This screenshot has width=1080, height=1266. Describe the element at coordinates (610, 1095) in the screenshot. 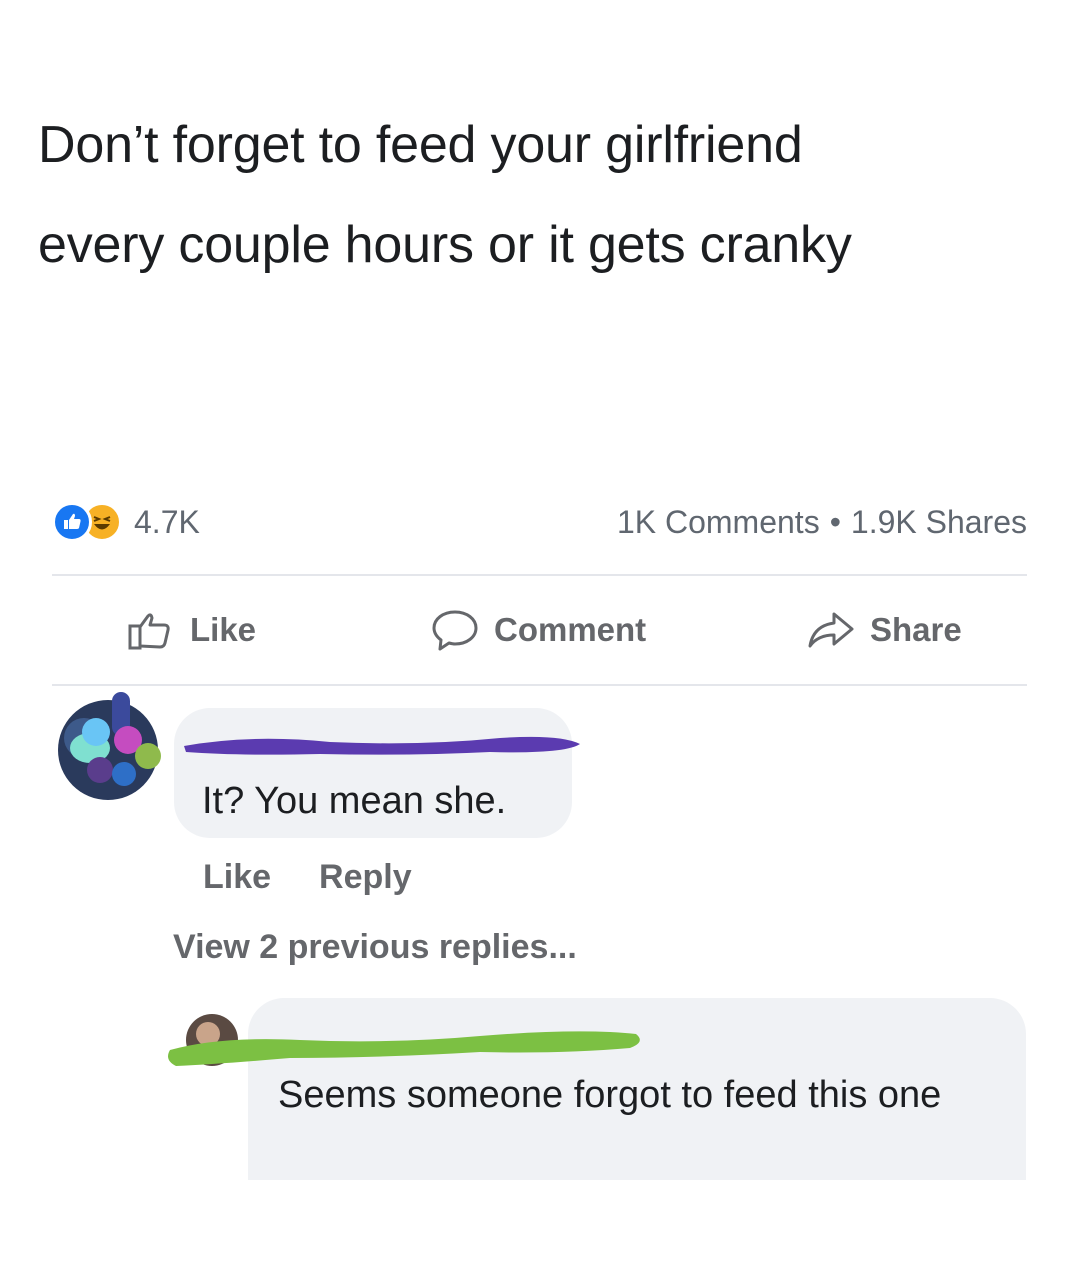

I see `reply-text: Seems someone forgot to feed this one` at that location.